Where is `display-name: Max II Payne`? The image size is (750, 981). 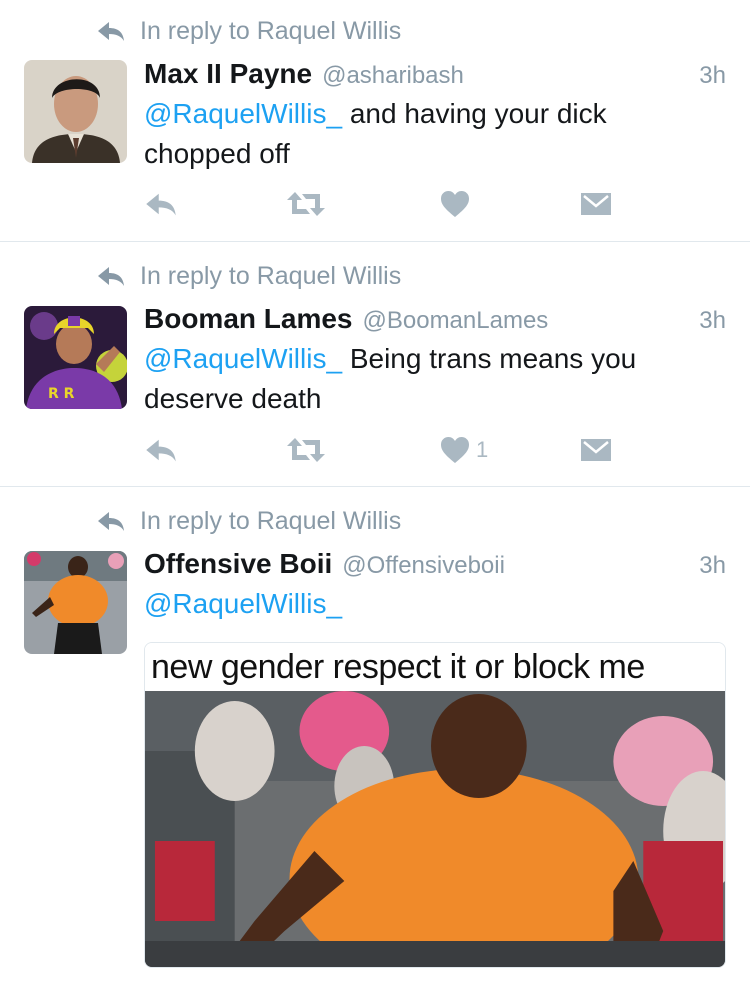 display-name: Max II Payne is located at coordinates (228, 74).